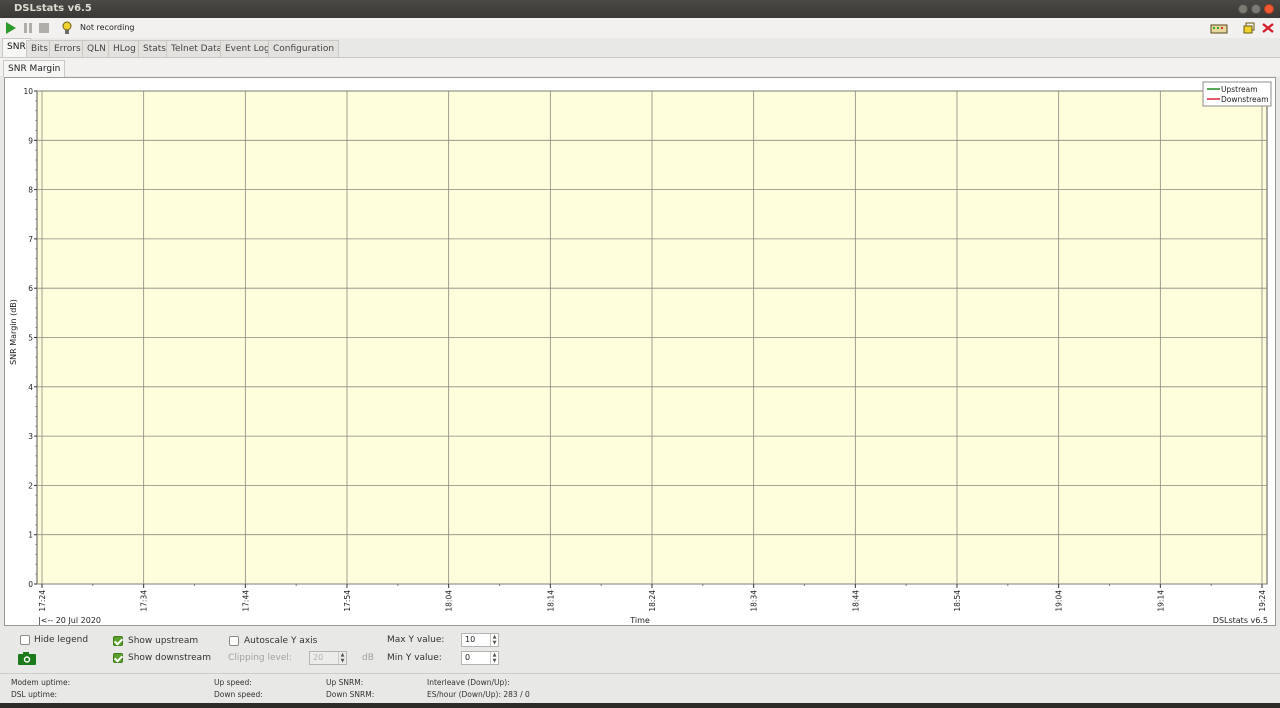 The width and height of the screenshot is (1280, 708). Describe the element at coordinates (27, 658) in the screenshot. I see `camera-icon` at that location.